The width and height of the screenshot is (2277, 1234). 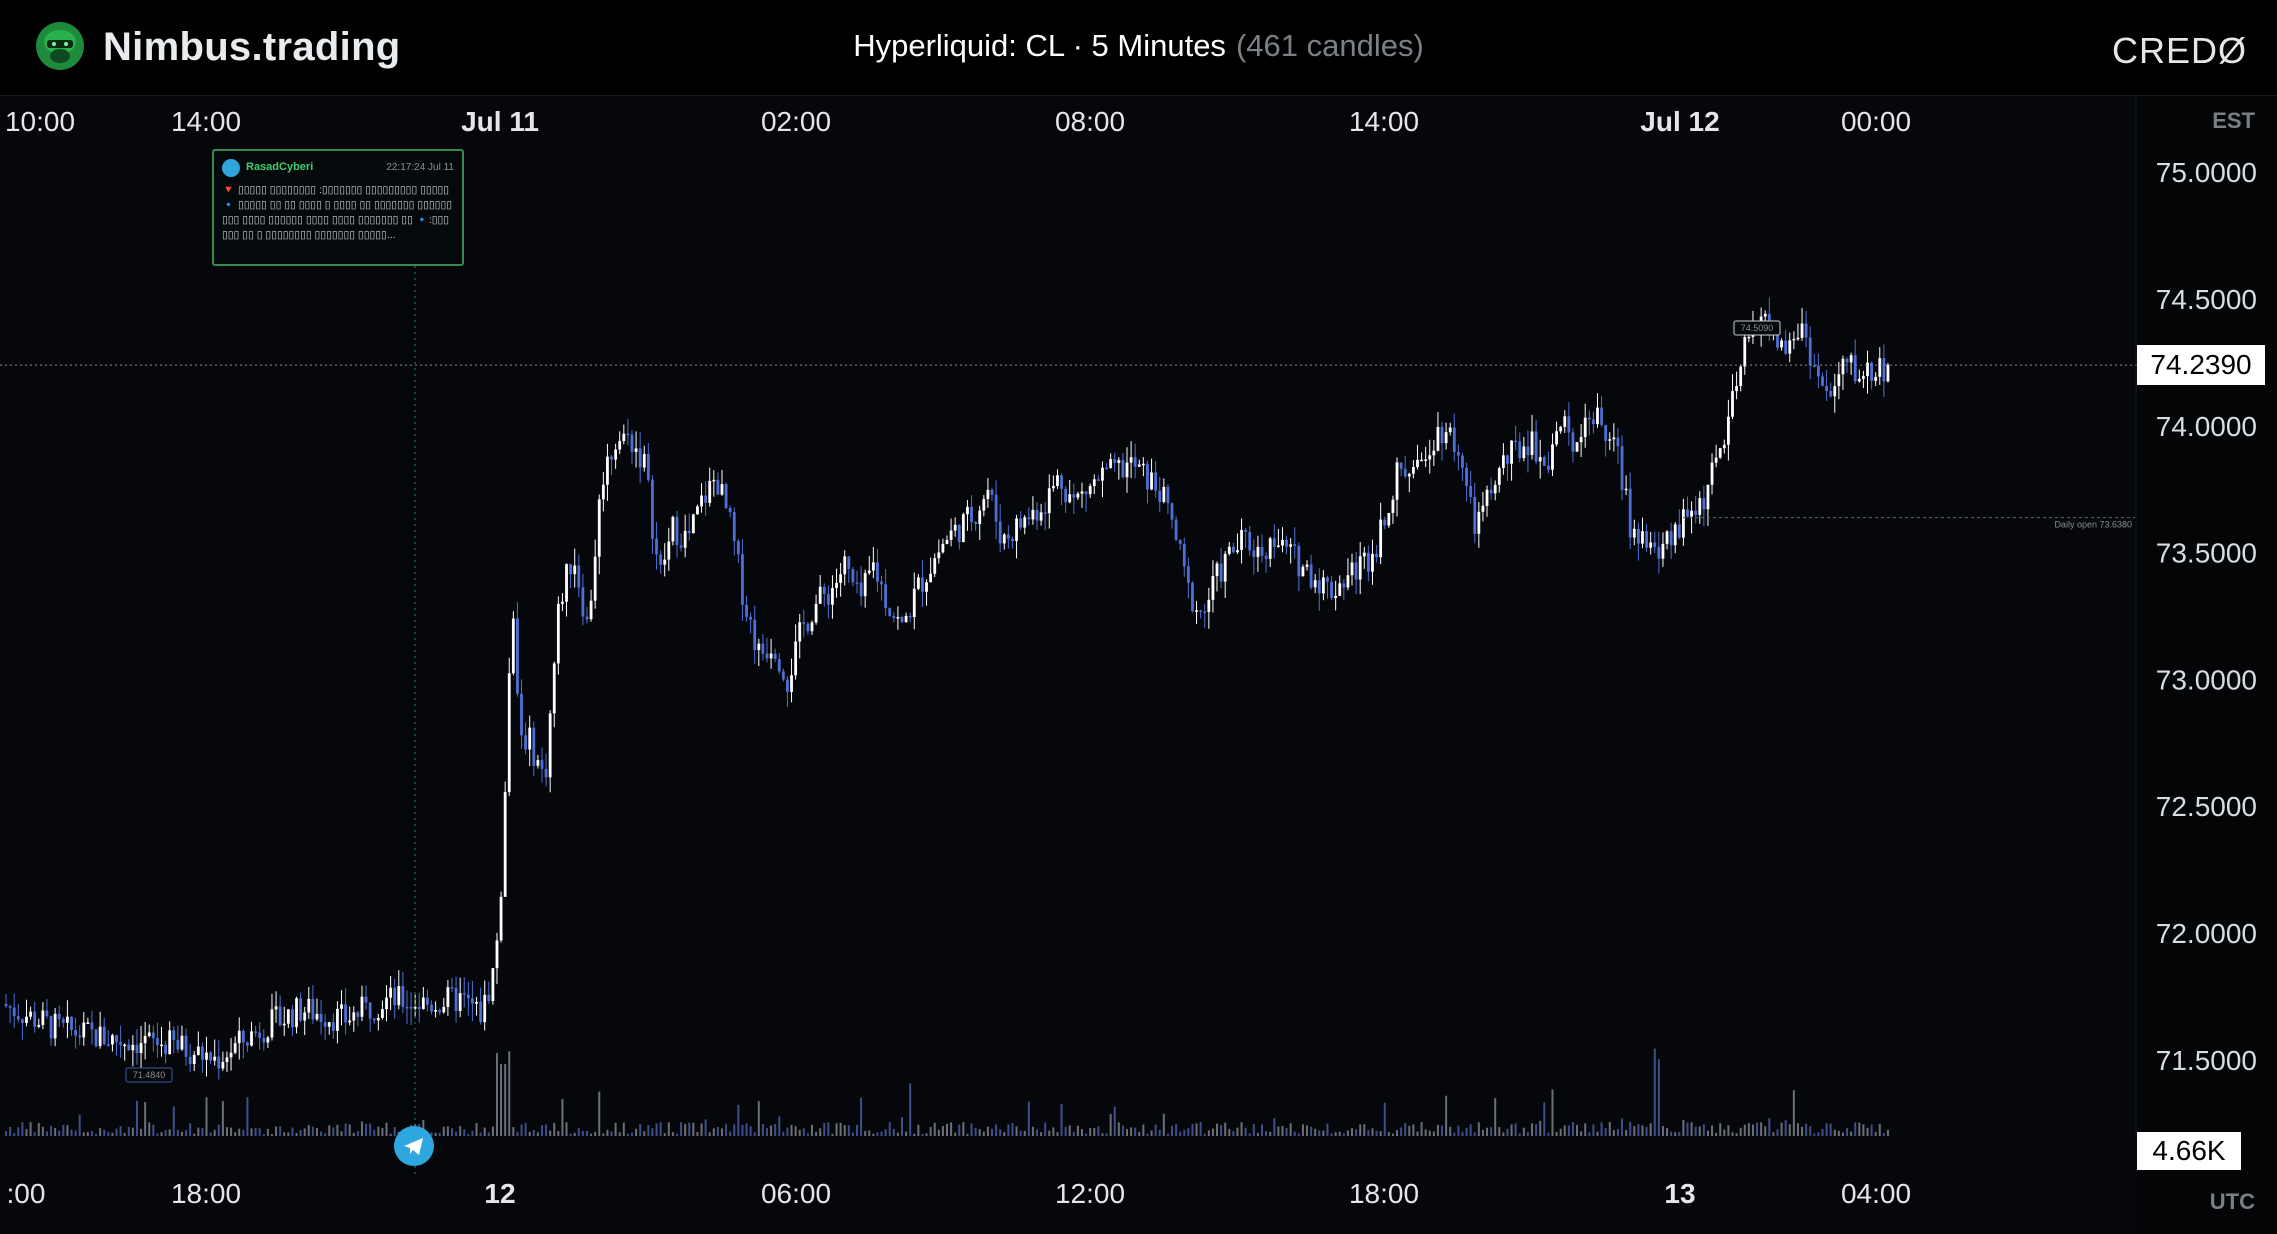 I want to click on session-low-label: 71.4840, so click(x=149, y=1075).